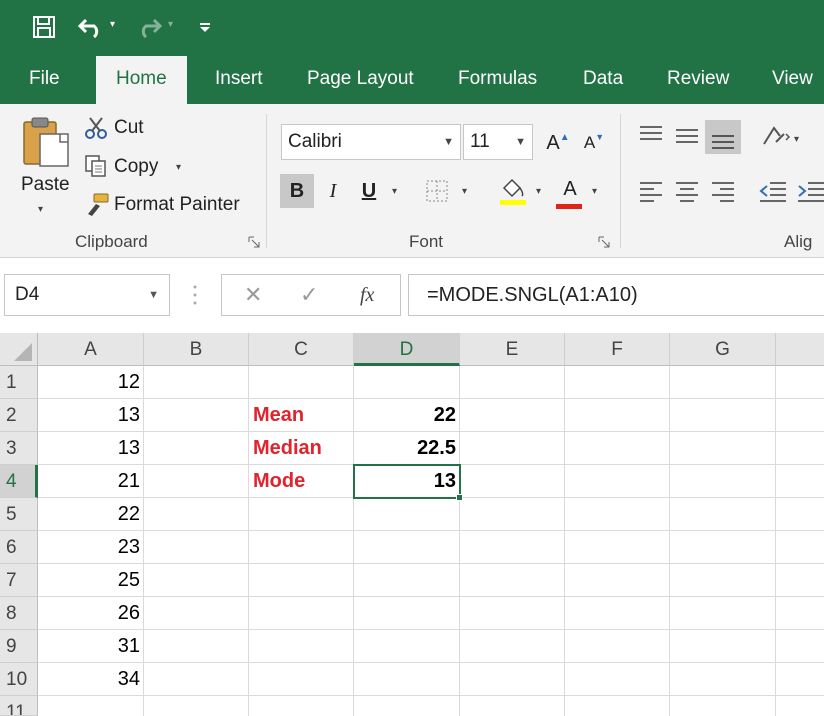  Describe the element at coordinates (19, 481) in the screenshot. I see `row-header-4: 4` at that location.